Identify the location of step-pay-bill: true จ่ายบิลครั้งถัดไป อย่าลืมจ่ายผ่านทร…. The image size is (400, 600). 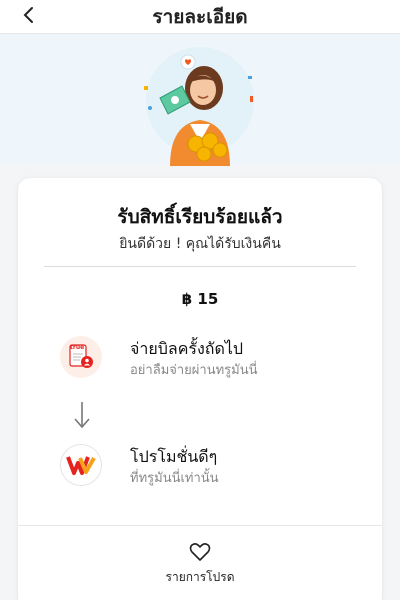
(210, 359).